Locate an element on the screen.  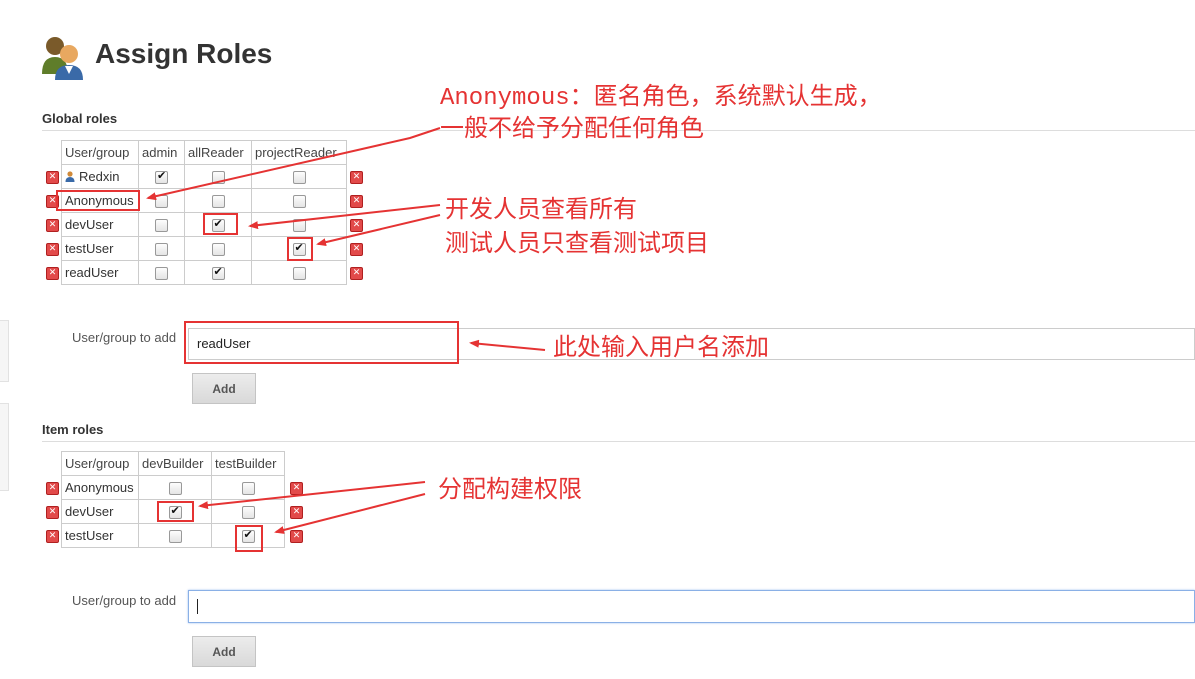
annotation-anonymous-2: 一般不给予分配任何角色 is located at coordinates (572, 128).